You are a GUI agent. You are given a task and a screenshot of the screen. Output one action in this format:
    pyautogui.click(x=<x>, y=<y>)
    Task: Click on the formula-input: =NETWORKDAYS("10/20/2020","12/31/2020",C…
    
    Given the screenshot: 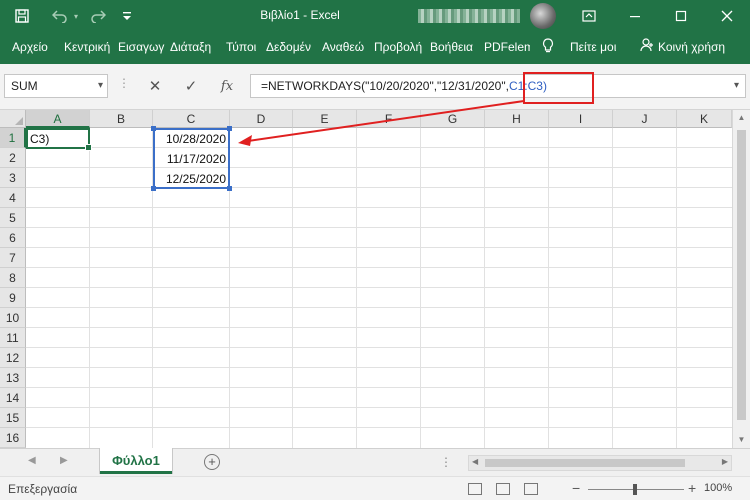 What is the action you would take?
    pyautogui.click(x=498, y=86)
    